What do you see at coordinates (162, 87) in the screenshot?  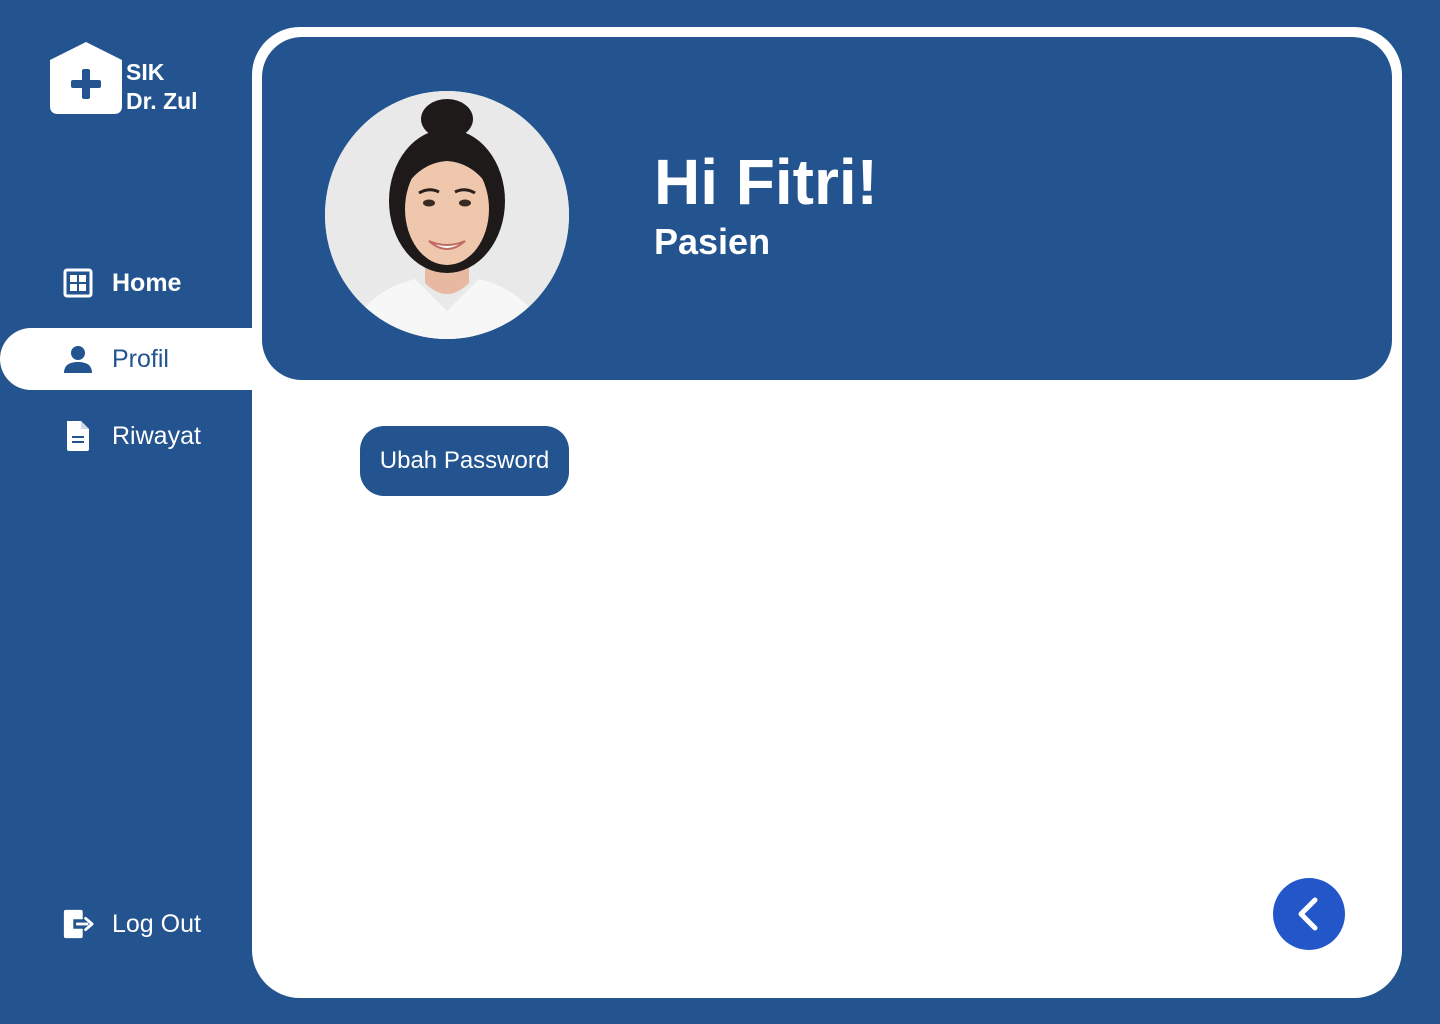 I see `brand-name: SIK Dr. Zul` at bounding box center [162, 87].